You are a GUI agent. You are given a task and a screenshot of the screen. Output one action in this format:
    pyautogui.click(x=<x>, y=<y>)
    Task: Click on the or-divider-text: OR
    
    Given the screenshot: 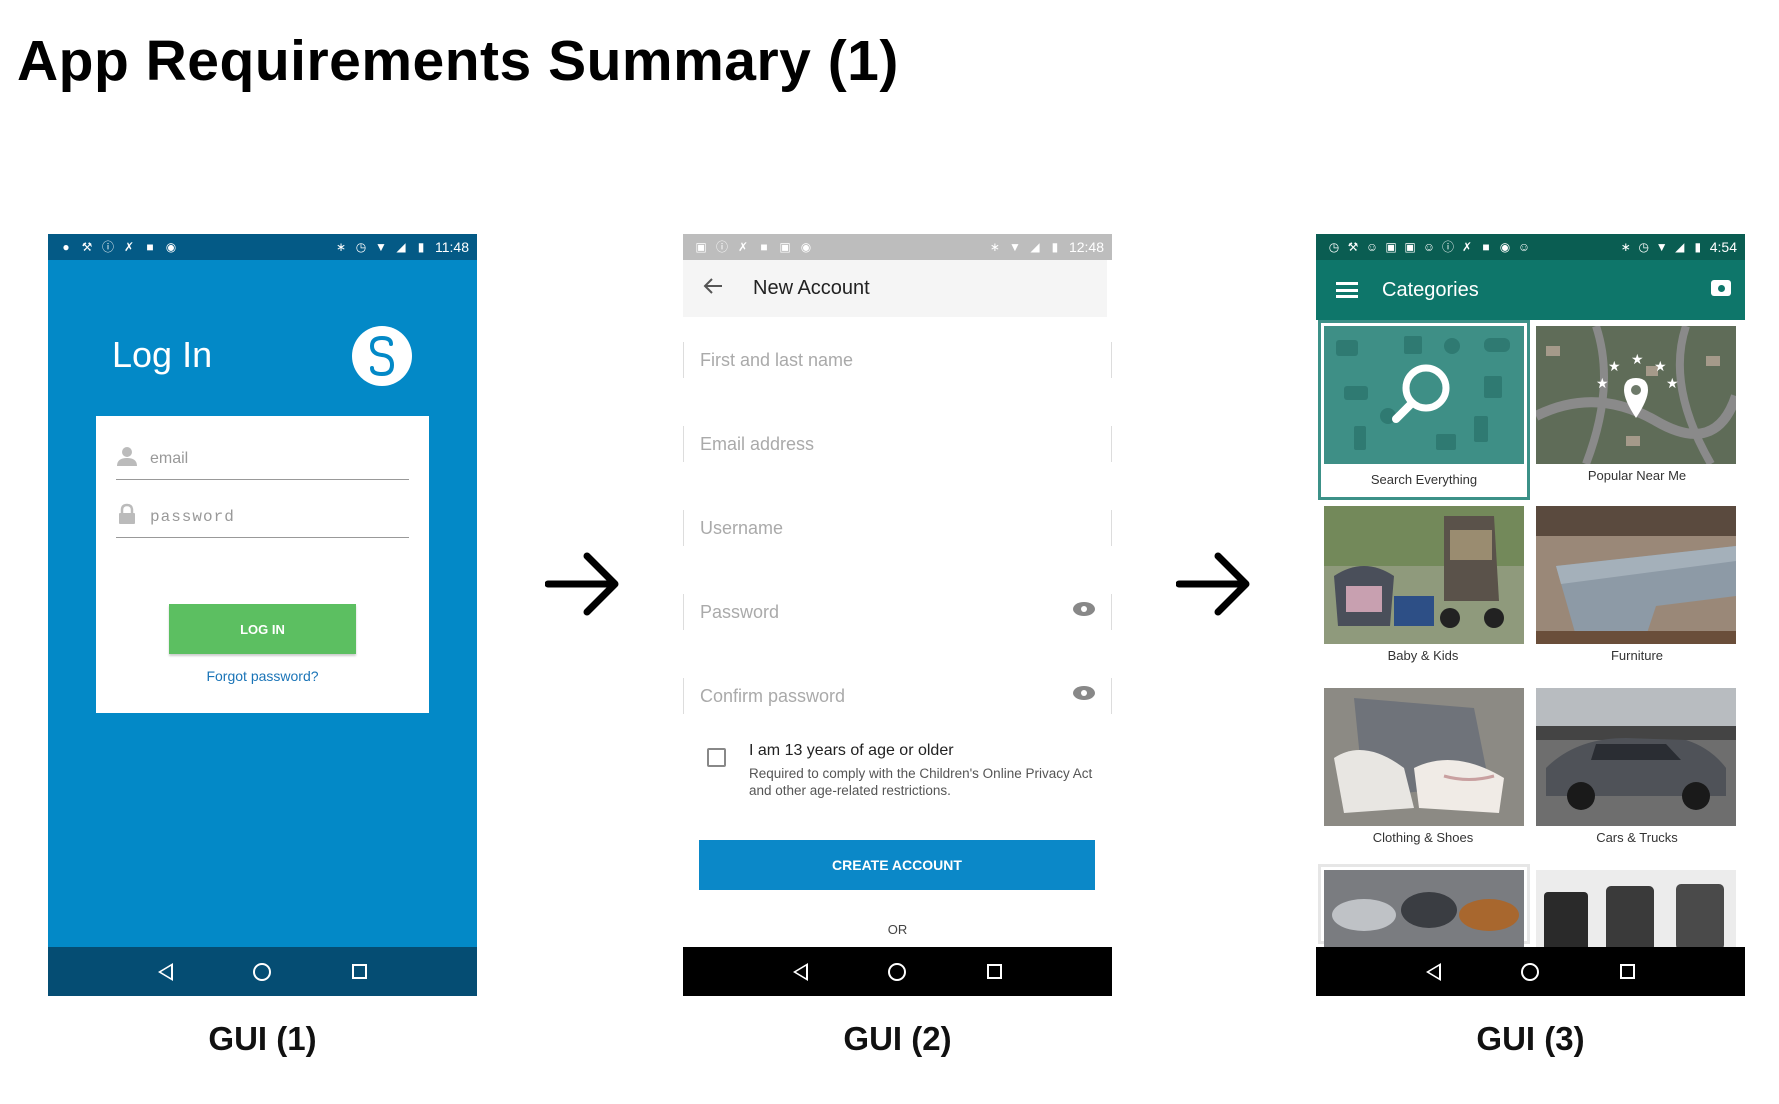 What is the action you would take?
    pyautogui.click(x=897, y=929)
    